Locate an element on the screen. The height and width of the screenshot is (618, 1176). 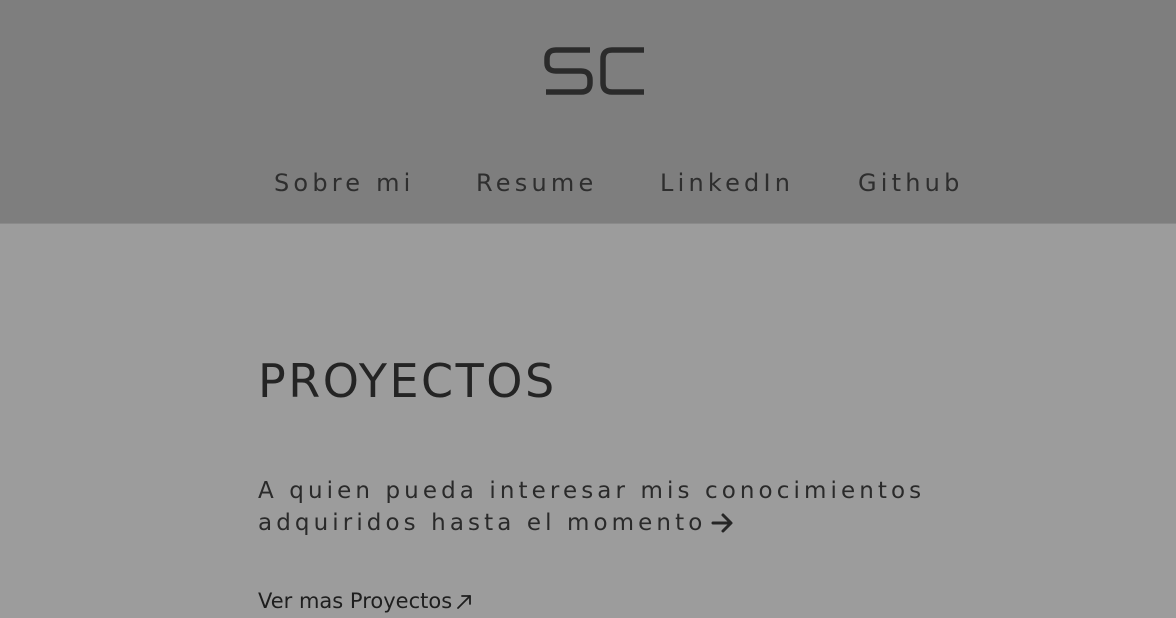
nav-item-resume: Resume is located at coordinates (536, 183).